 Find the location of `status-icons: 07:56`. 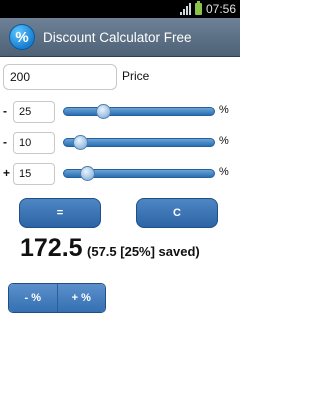

status-icons: 07:56 is located at coordinates (207, 9).